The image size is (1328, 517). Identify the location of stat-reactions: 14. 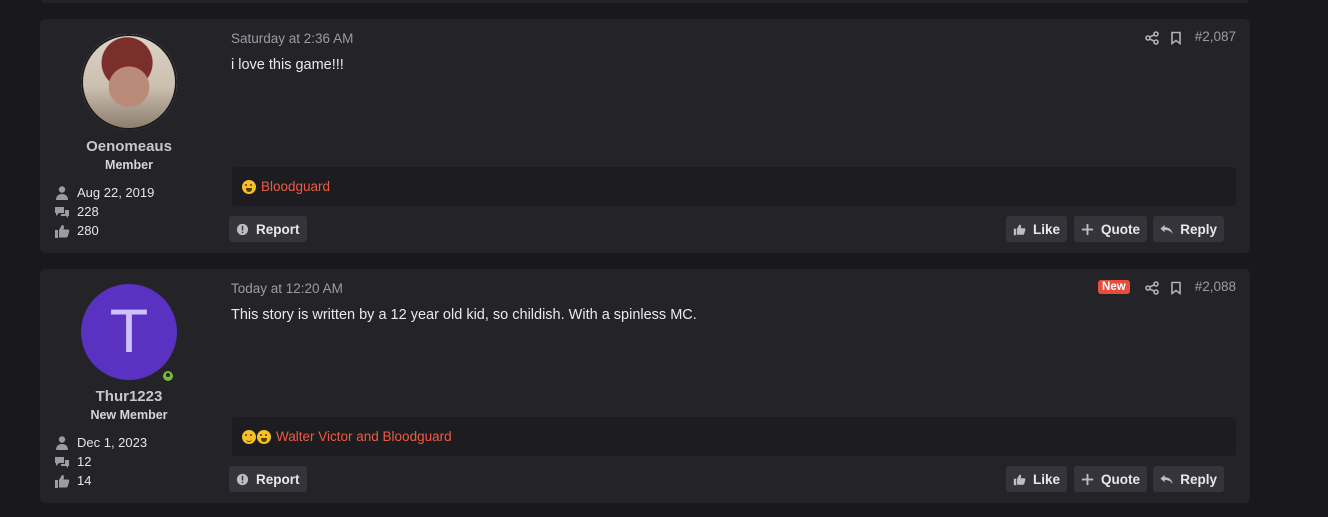
(100, 480).